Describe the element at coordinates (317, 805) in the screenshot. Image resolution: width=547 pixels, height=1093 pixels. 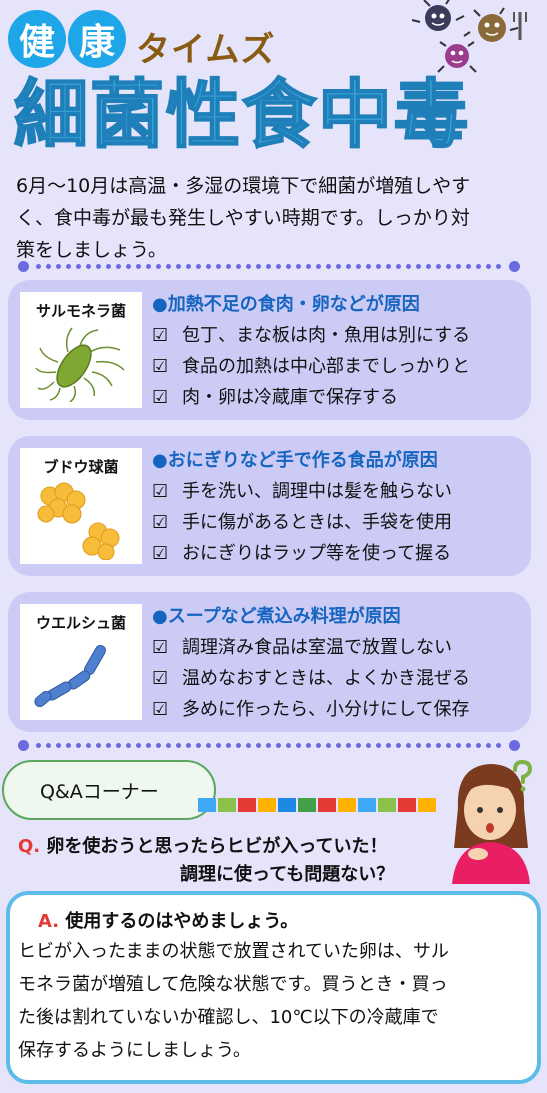
I see `book-row-icon` at that location.